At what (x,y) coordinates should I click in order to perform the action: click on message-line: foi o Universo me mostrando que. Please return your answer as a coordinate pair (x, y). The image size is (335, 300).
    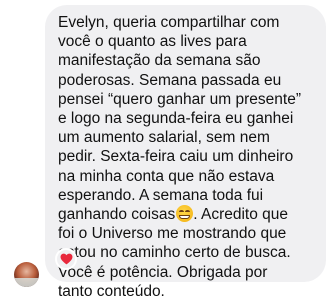
    Looking at the image, I should click on (172, 234).